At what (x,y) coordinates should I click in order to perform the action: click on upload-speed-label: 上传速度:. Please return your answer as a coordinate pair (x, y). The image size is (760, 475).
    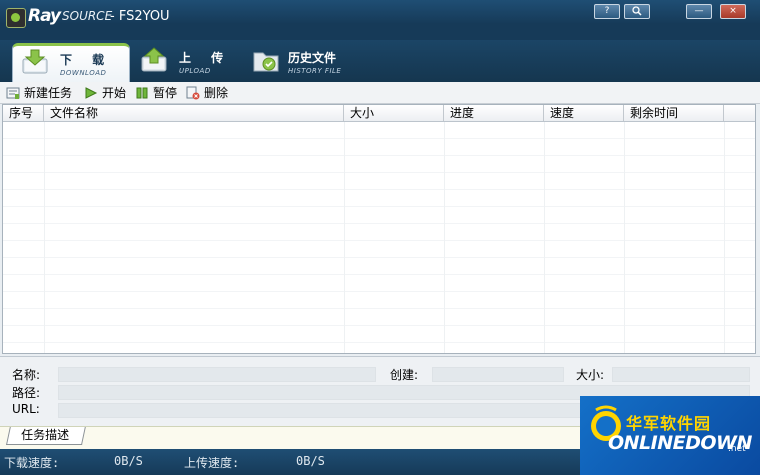
    Looking at the image, I should click on (212, 463).